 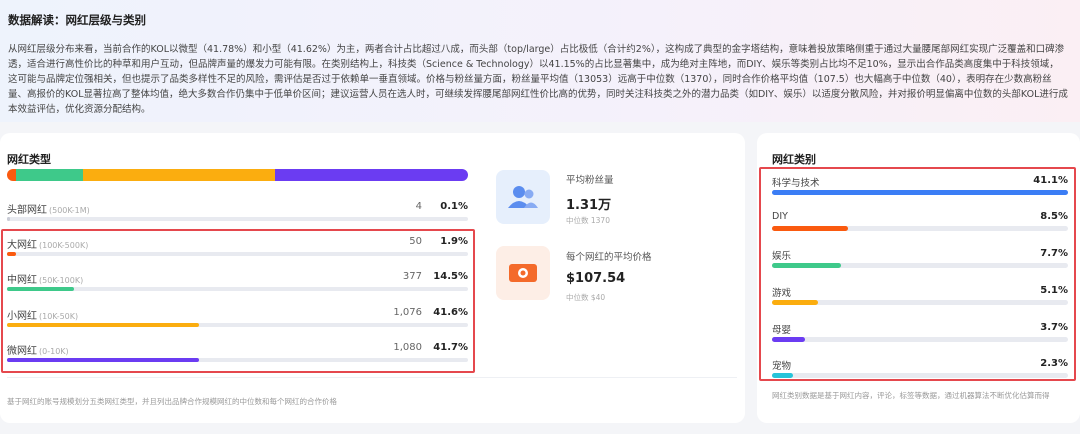 What do you see at coordinates (911, 395) in the screenshot?
I see `category-footnote: 网红类别数据是基于网红内容，评论，标签等数据，通过机器算法不断优化估算而得` at bounding box center [911, 395].